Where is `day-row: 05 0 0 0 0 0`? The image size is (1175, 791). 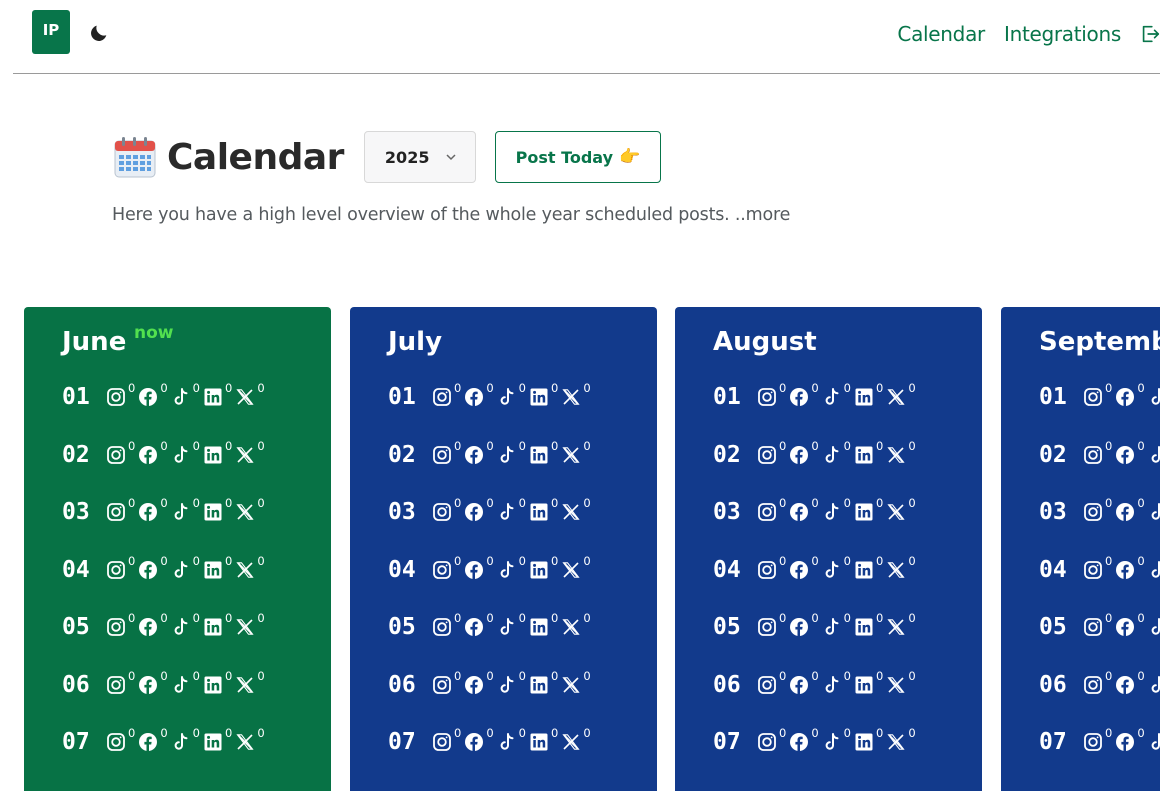 day-row: 05 0 0 0 0 0 is located at coordinates (491, 626).